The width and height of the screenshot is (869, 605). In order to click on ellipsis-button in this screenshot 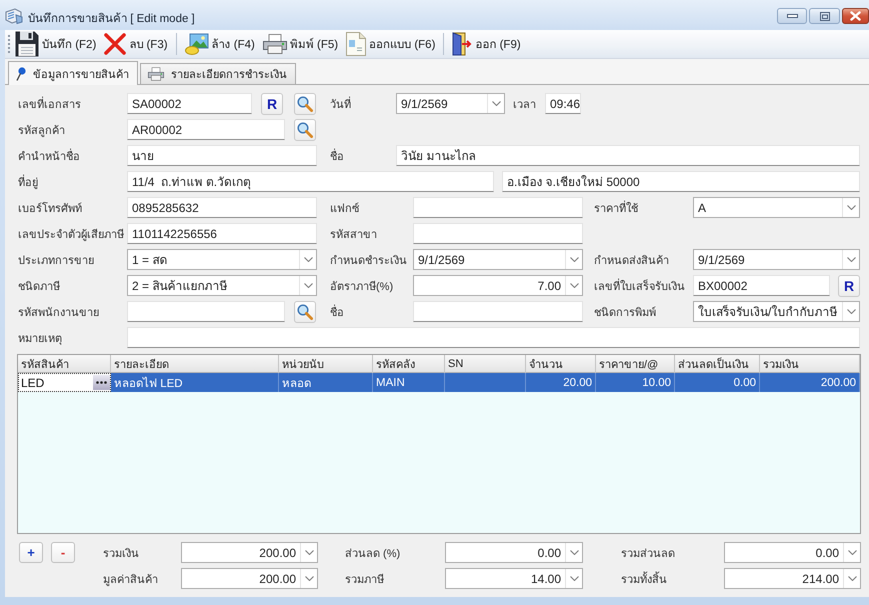, I will do `click(101, 382)`.